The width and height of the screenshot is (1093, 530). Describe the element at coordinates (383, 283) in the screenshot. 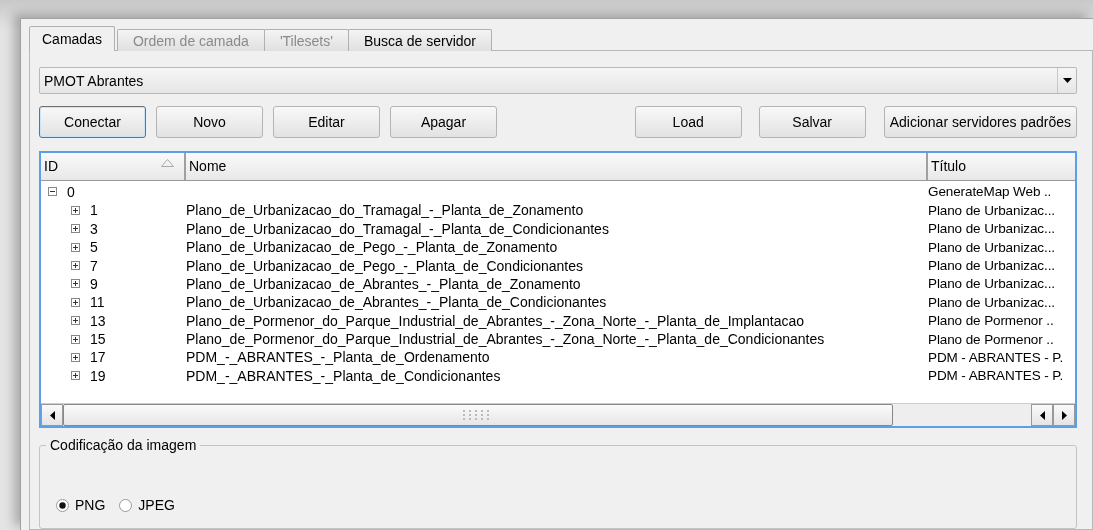

I see `name-cell: Plano_de_Urbanizacao_de_Abrantes_-_Planta_de_Zonamento` at that location.